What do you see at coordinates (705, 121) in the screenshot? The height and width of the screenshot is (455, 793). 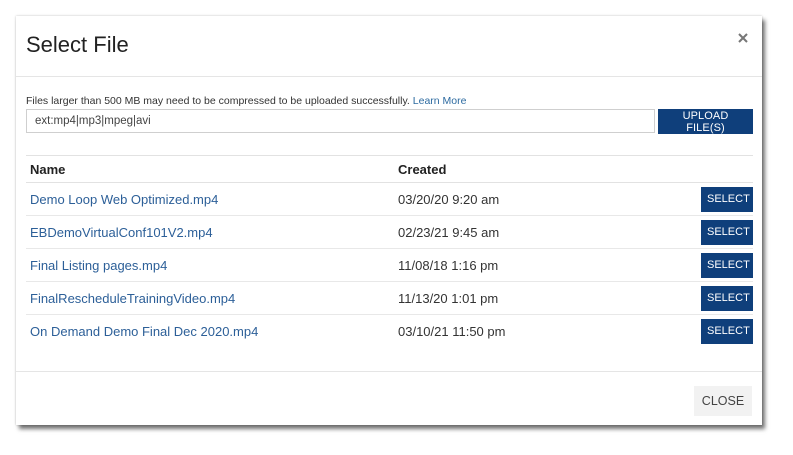 I see `upload-files-button: UPLOAD FILE(S)` at bounding box center [705, 121].